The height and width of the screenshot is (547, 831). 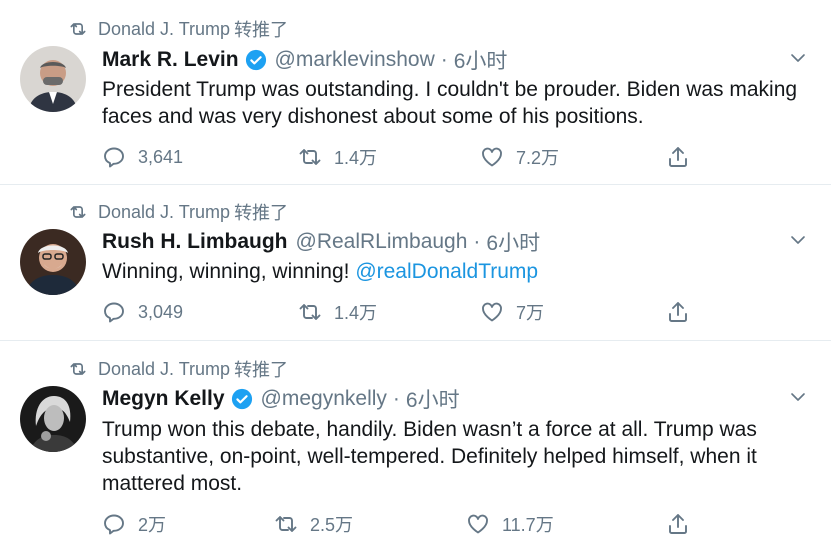 I want to click on tweet-text-body: Winning, winning, winning!, so click(x=229, y=271).